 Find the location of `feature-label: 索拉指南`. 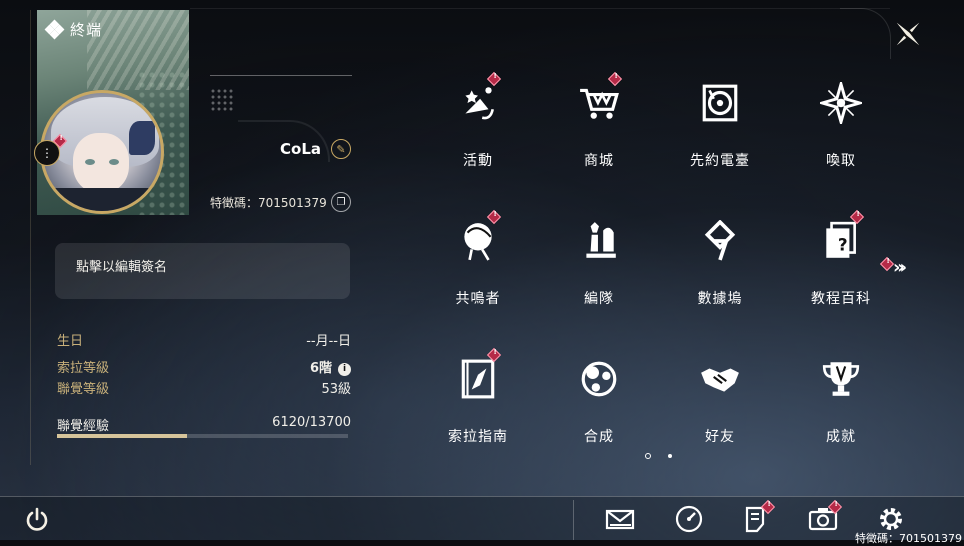

feature-label: 索拉指南 is located at coordinates (478, 437).